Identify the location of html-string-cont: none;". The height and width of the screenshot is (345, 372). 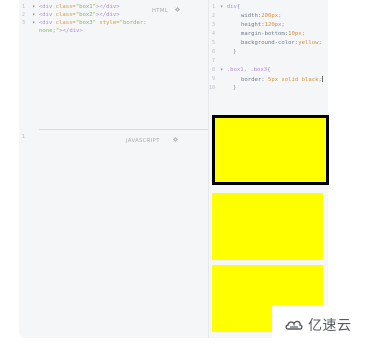
(49, 31).